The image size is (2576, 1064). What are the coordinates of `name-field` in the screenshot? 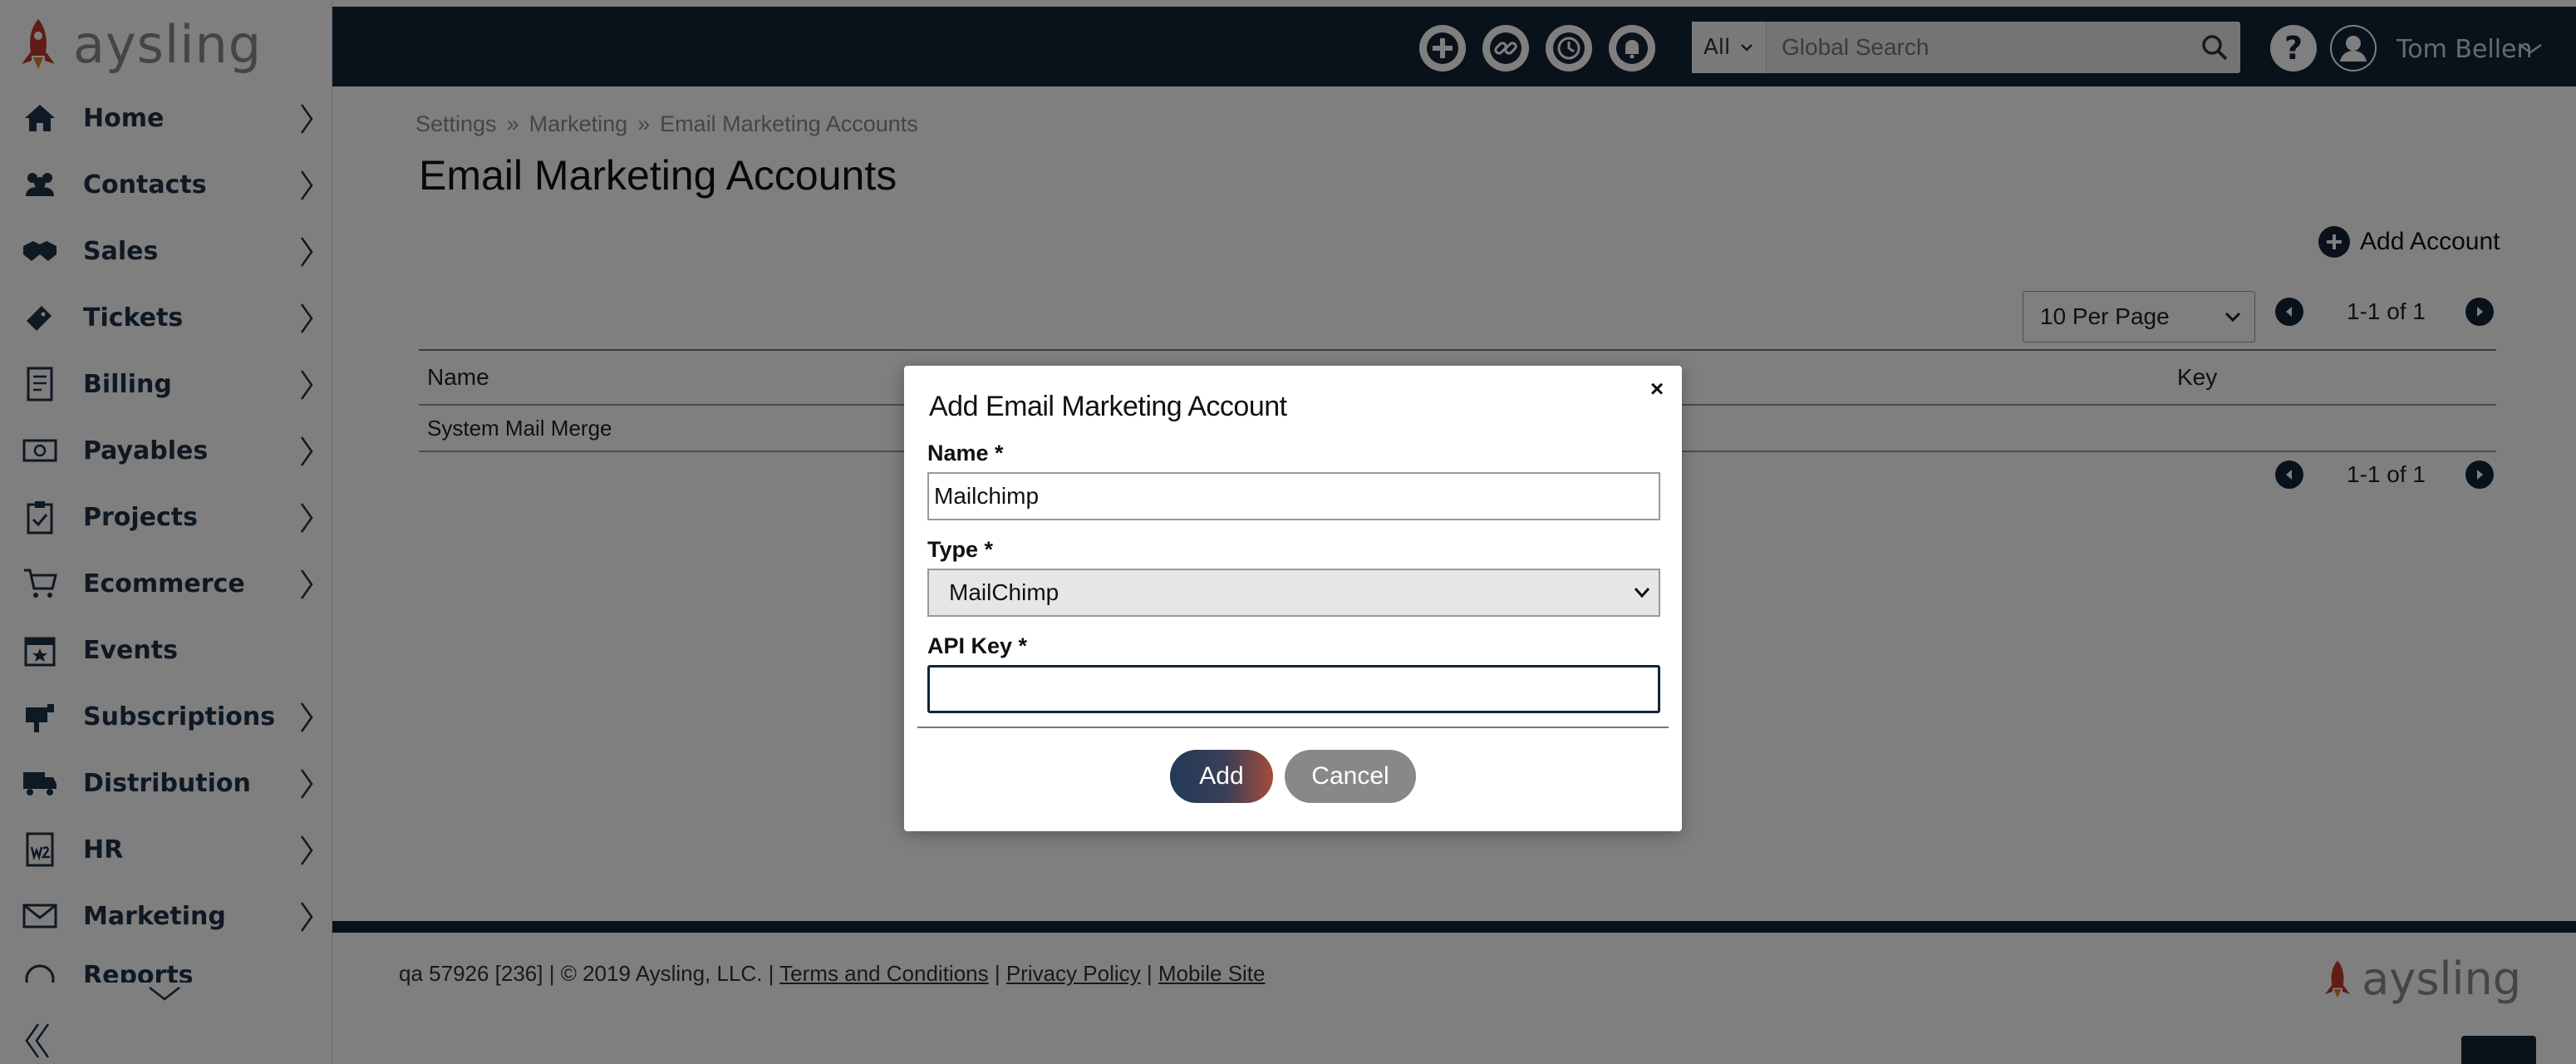 It's located at (1293, 496).